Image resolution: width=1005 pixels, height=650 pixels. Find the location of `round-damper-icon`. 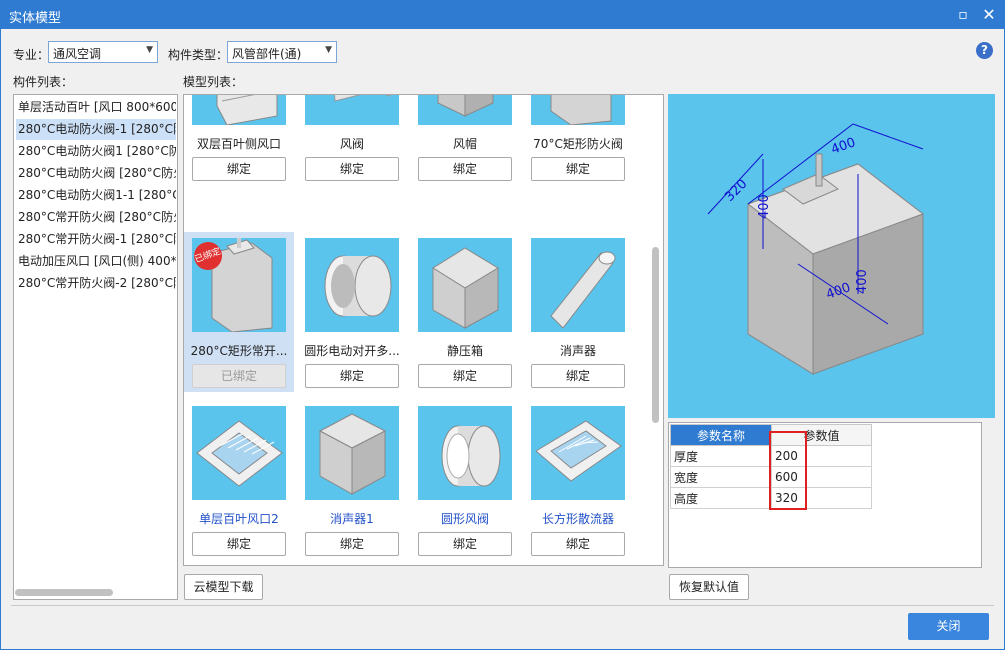

round-damper-icon is located at coordinates (358, 286).